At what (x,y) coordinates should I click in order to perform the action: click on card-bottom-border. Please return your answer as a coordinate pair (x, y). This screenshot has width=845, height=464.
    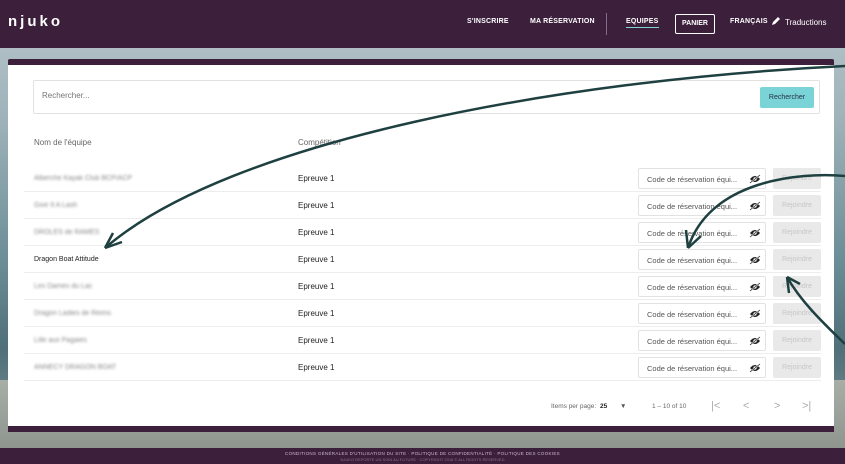
    Looking at the image, I should click on (421, 429).